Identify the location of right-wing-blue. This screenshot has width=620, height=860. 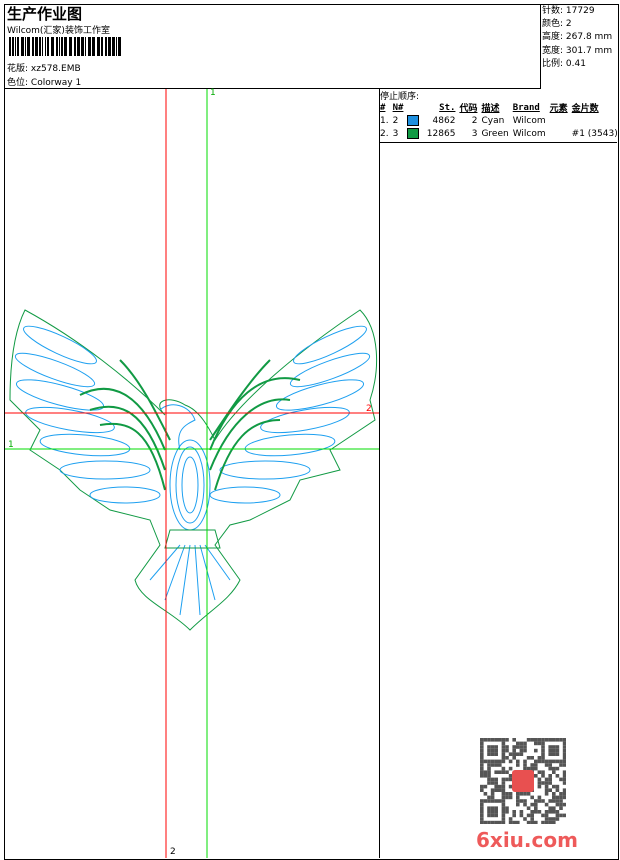
(290, 414).